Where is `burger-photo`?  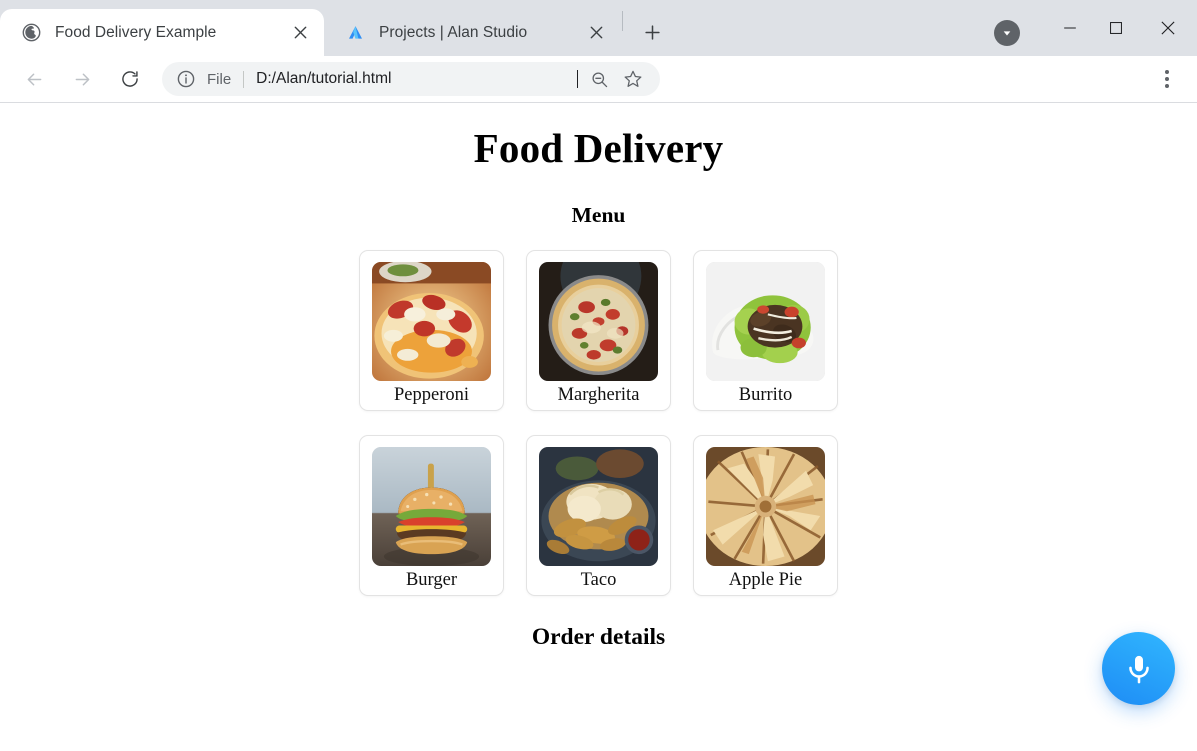 burger-photo is located at coordinates (431, 507).